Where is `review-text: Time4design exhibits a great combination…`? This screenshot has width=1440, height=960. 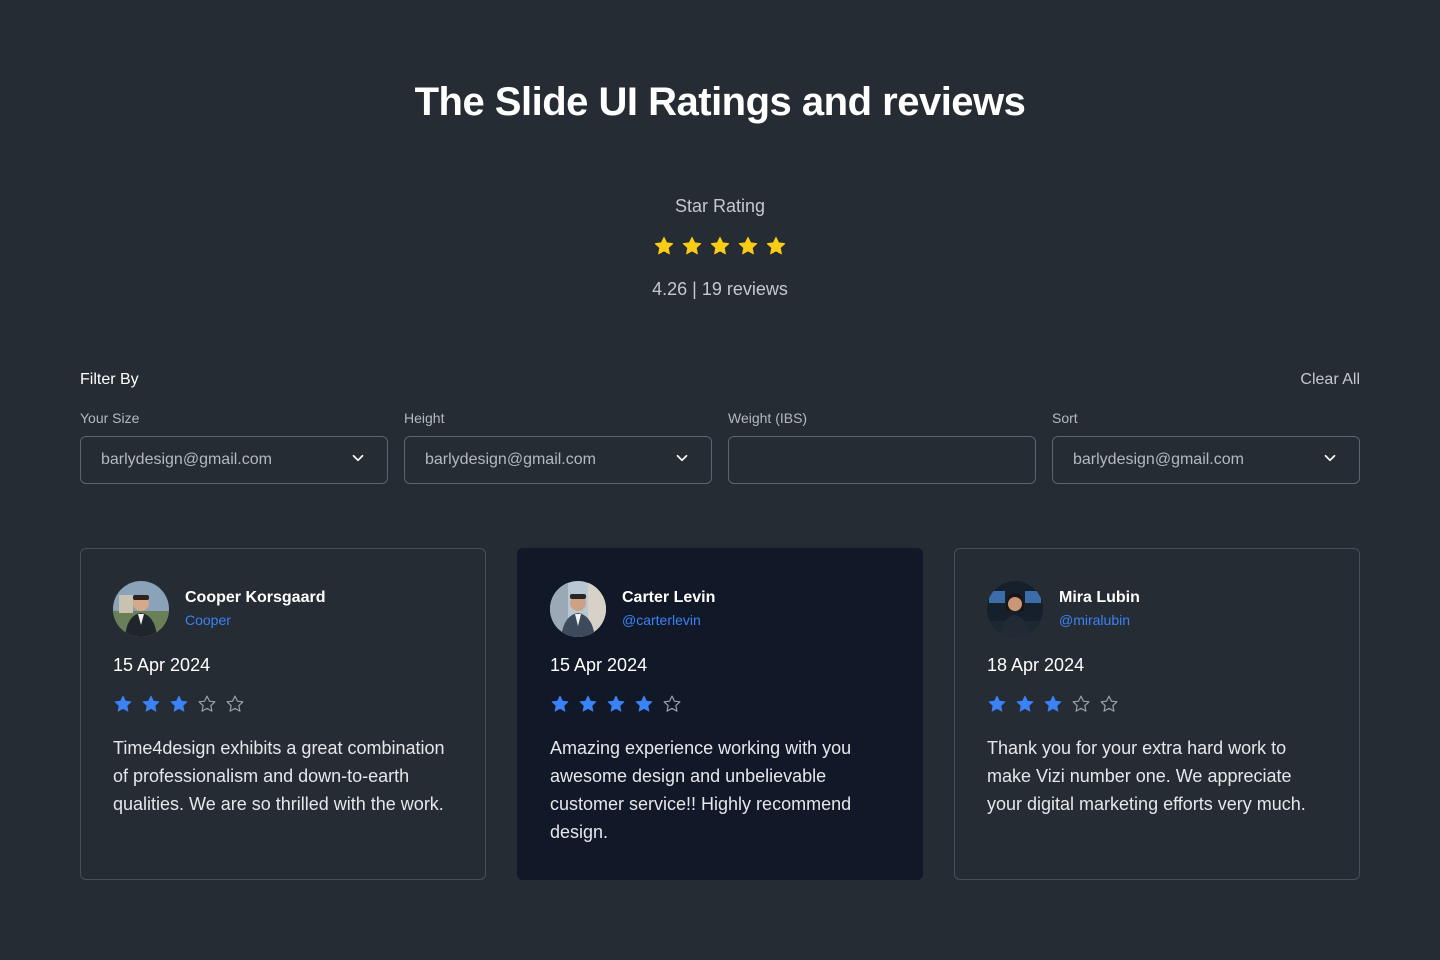 review-text: Time4design exhibits a great combination… is located at coordinates (279, 776).